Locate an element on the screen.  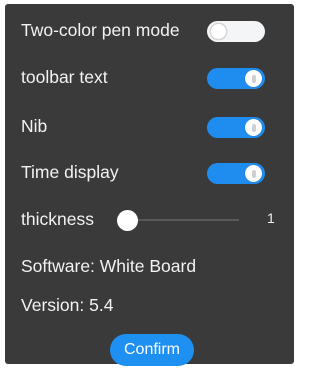
software-row: Software: White Board is located at coordinates (149, 266).